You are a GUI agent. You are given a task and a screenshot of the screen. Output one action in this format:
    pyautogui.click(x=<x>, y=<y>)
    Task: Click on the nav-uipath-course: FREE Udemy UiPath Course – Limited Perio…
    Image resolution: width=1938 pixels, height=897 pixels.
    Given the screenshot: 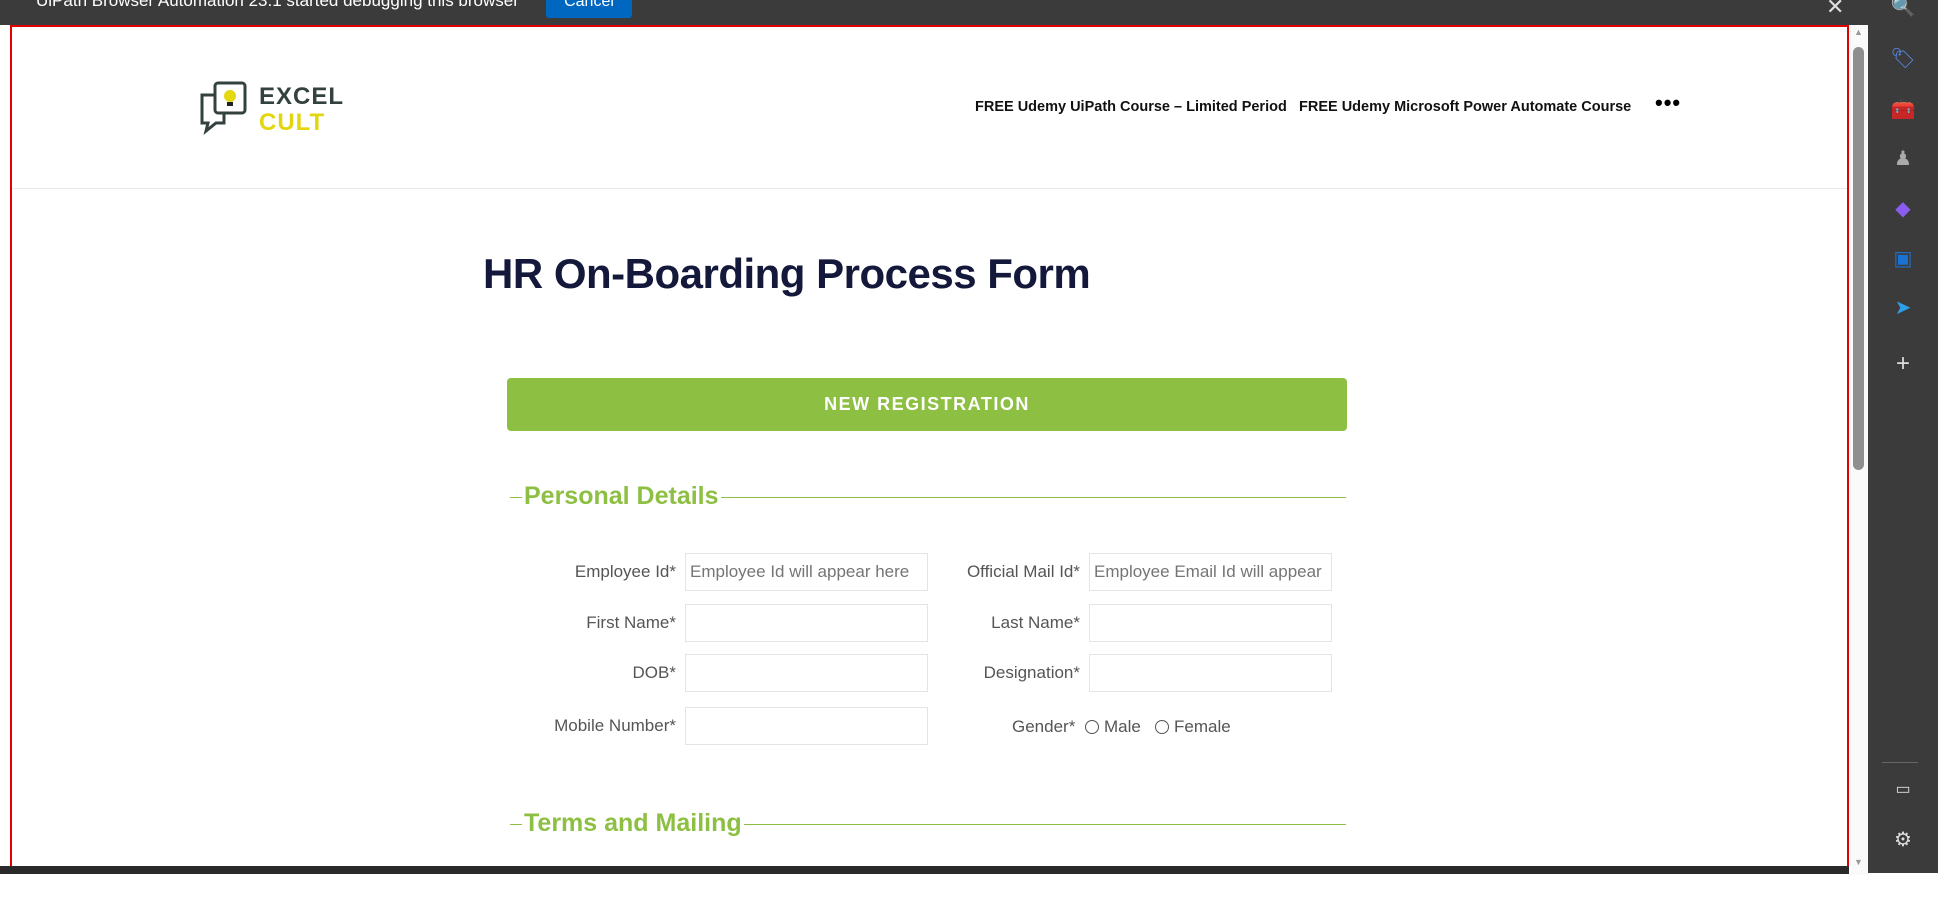 What is the action you would take?
    pyautogui.click(x=1131, y=107)
    